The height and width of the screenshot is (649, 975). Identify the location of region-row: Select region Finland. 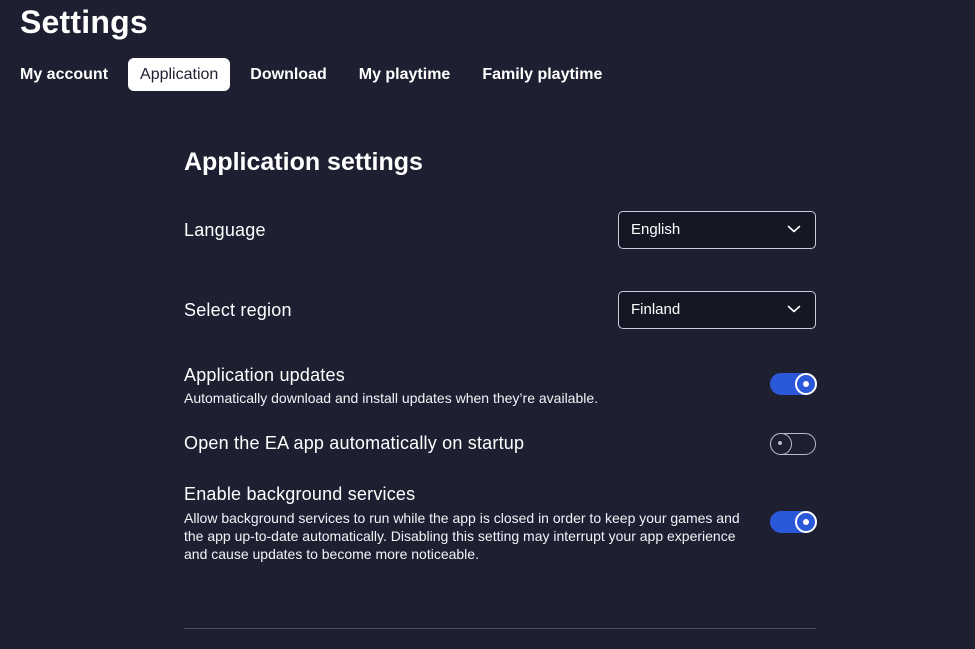
(500, 311).